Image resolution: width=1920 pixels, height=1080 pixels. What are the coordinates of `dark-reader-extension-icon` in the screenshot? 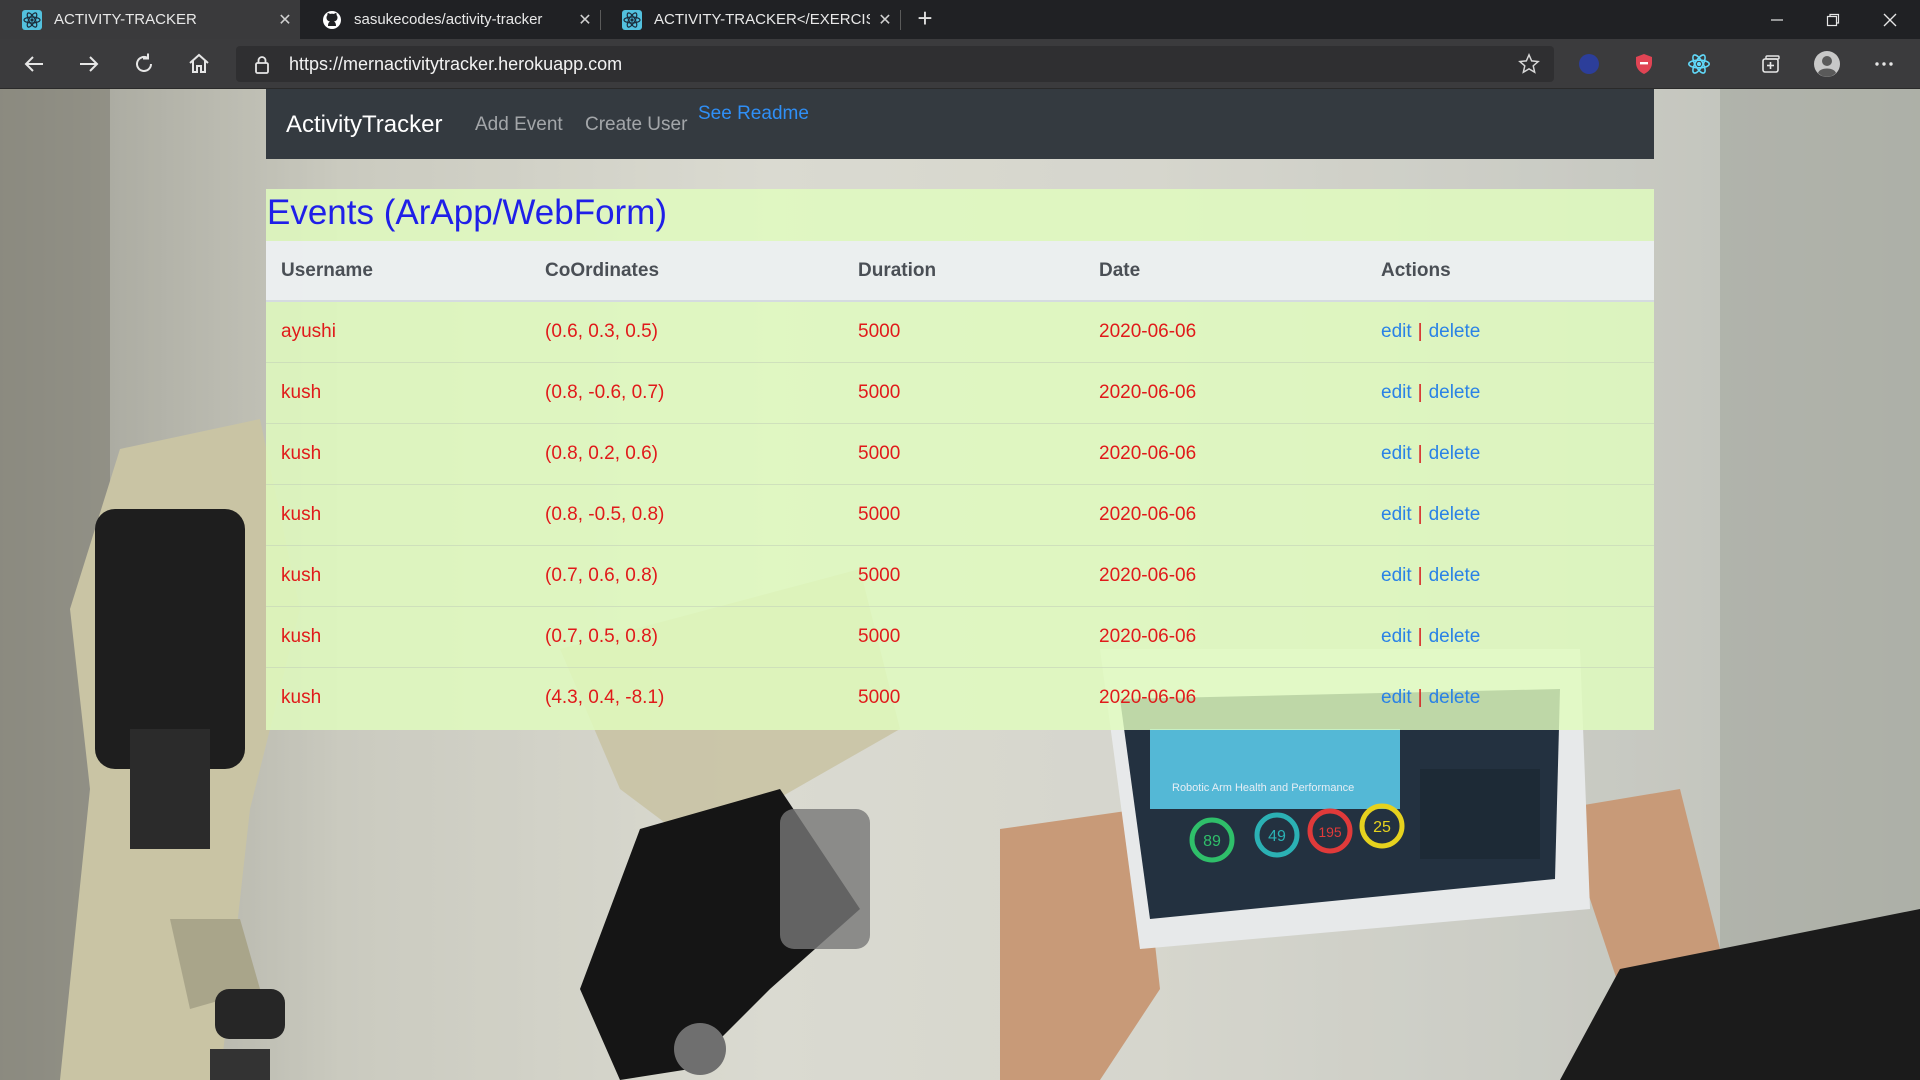 It's located at (1589, 64).